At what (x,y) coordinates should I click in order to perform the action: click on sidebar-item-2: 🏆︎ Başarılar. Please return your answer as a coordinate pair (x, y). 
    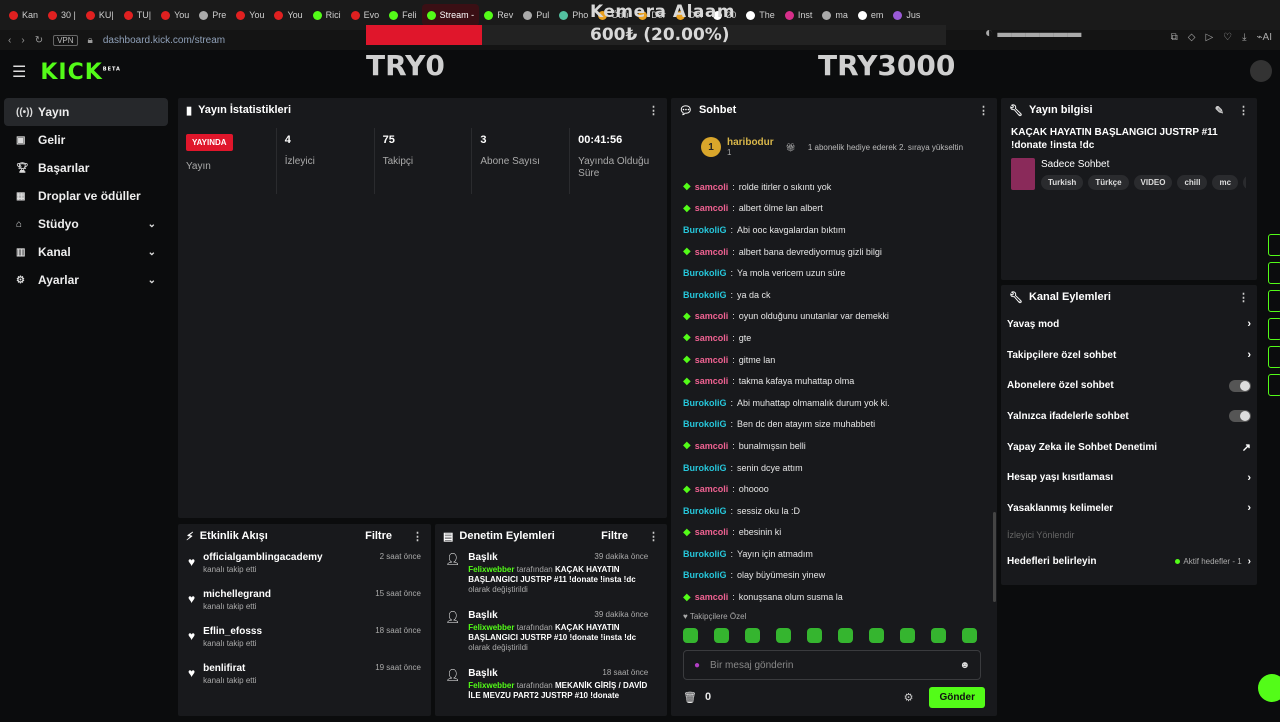
    Looking at the image, I should click on (86, 168).